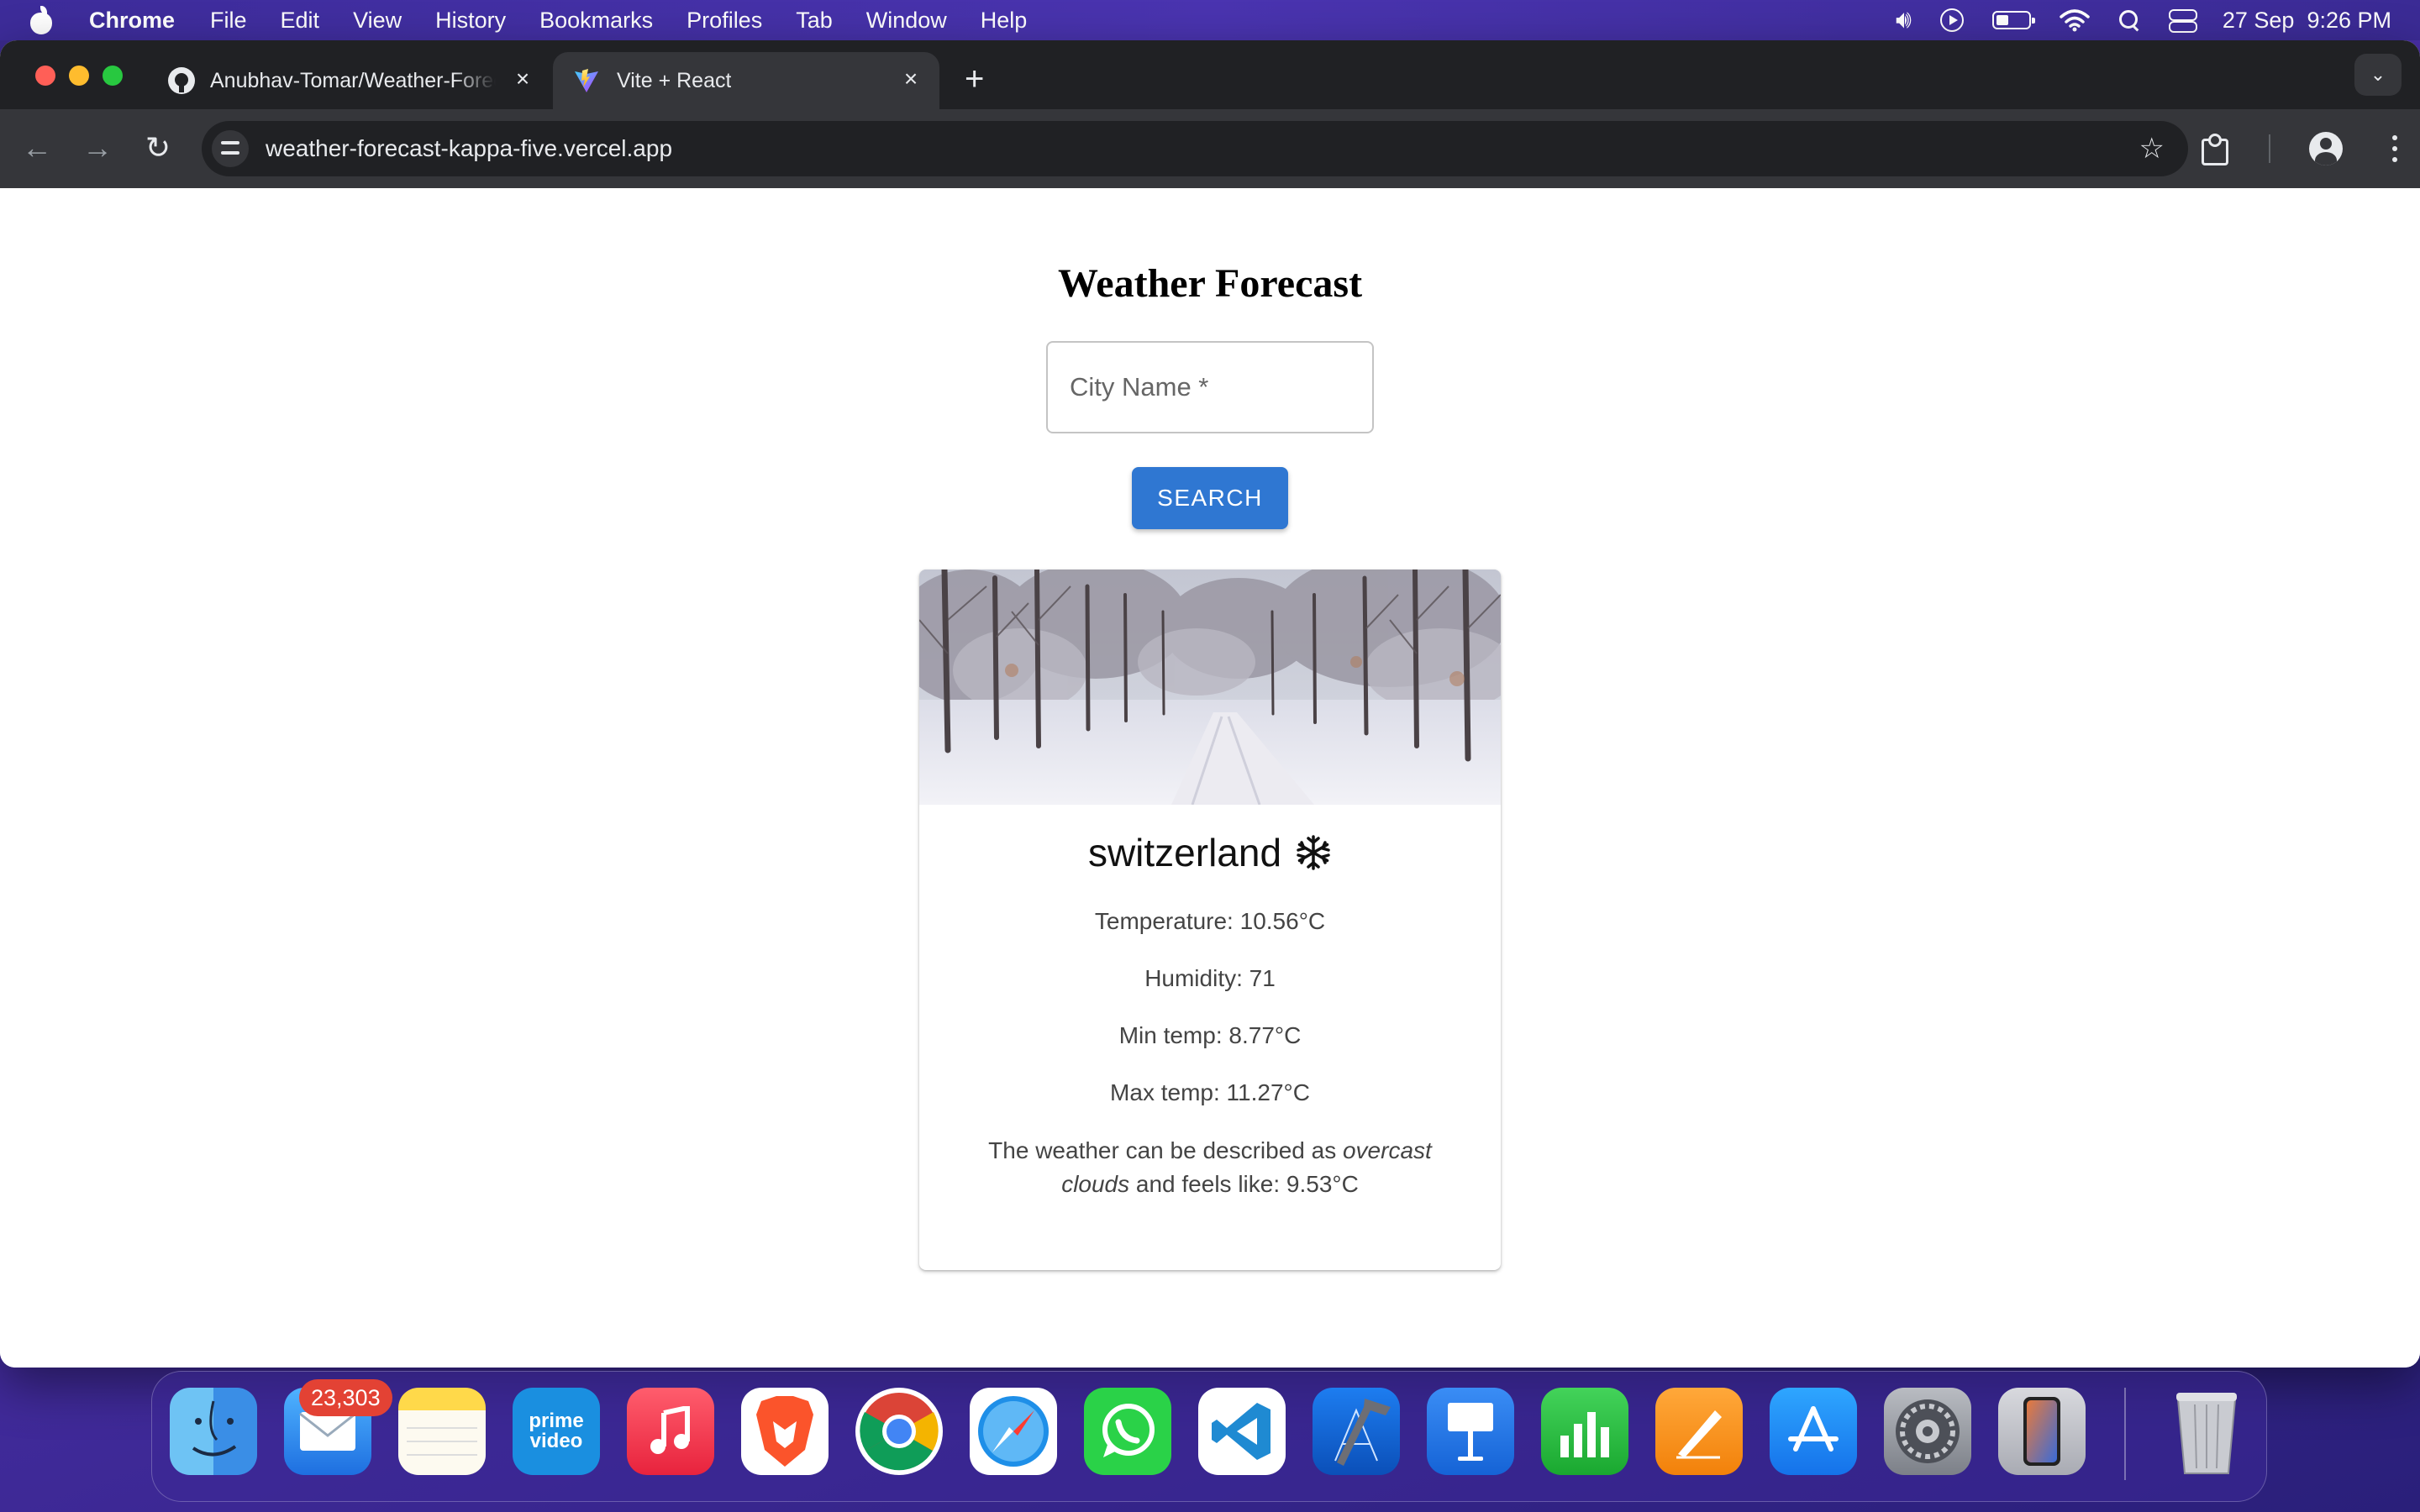 This screenshot has width=2420, height=1512. Describe the element at coordinates (1813, 1431) in the screenshot. I see `dock-app-store-icon` at that location.